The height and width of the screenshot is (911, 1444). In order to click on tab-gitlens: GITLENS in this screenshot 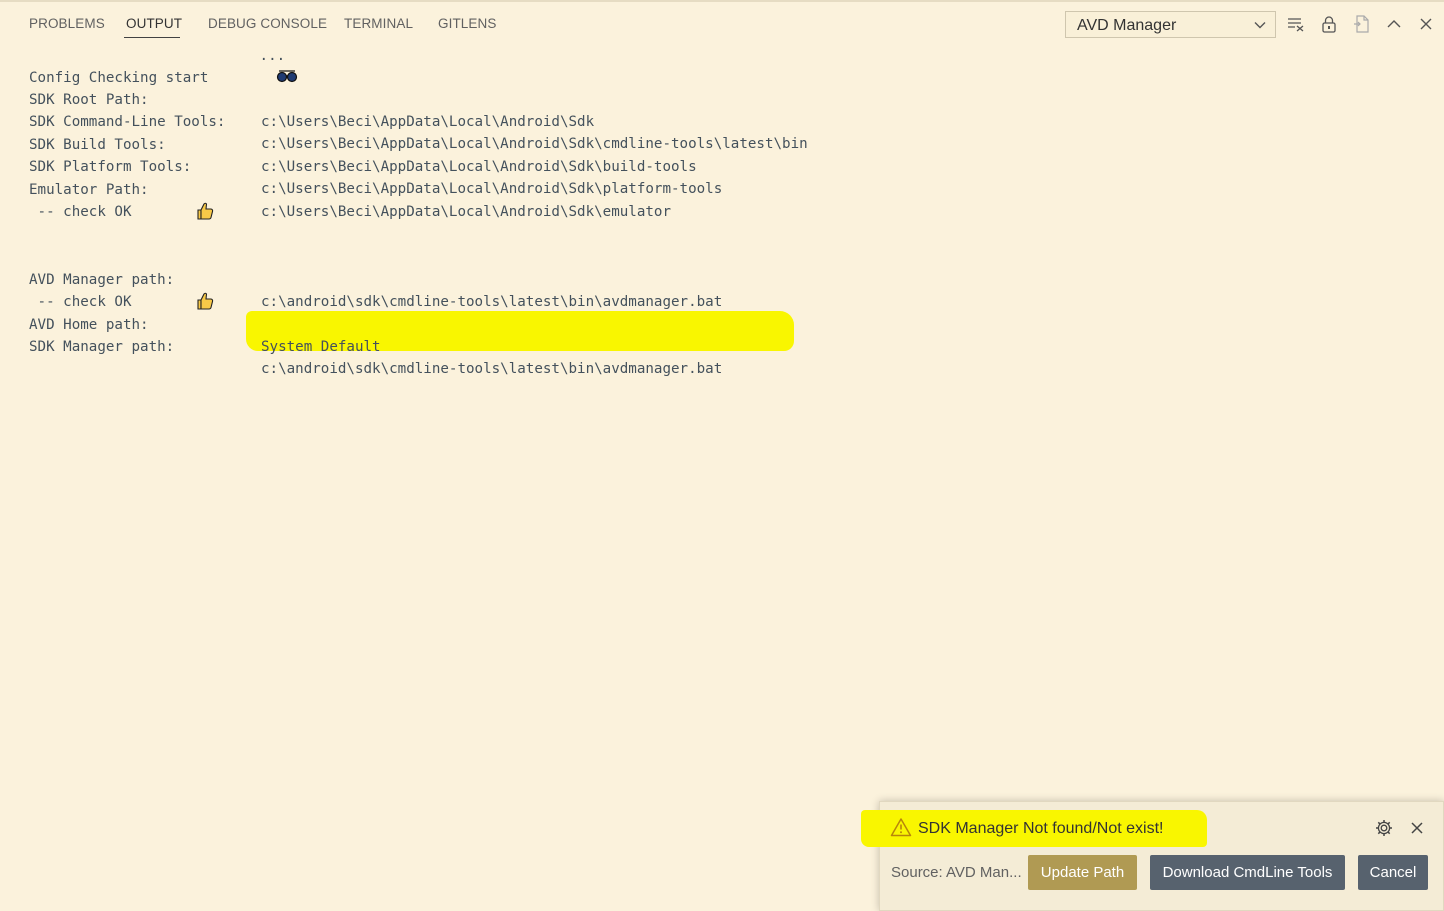, I will do `click(467, 23)`.